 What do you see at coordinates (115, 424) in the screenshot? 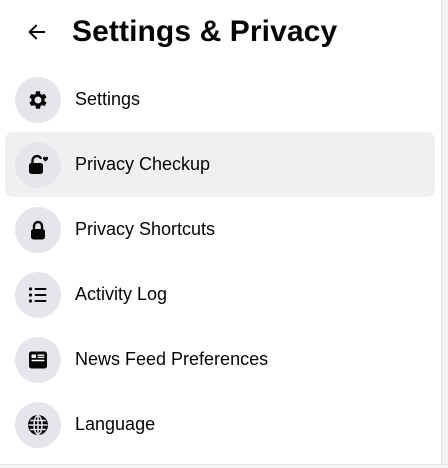
I see `menu-item-label: Language` at bounding box center [115, 424].